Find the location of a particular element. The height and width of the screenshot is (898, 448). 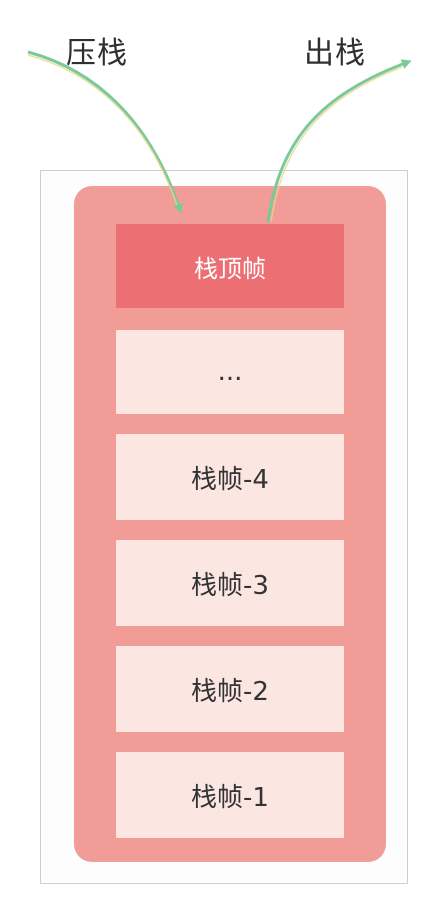

stack-frame-3: 栈帧-3 is located at coordinates (230, 583).